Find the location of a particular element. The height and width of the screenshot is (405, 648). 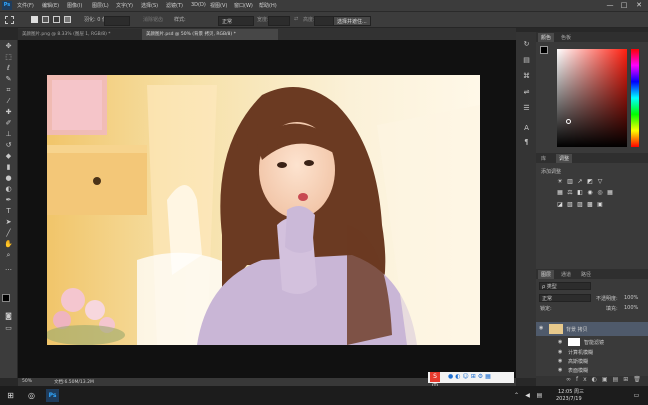

close-button: ✕ is located at coordinates (639, 5).